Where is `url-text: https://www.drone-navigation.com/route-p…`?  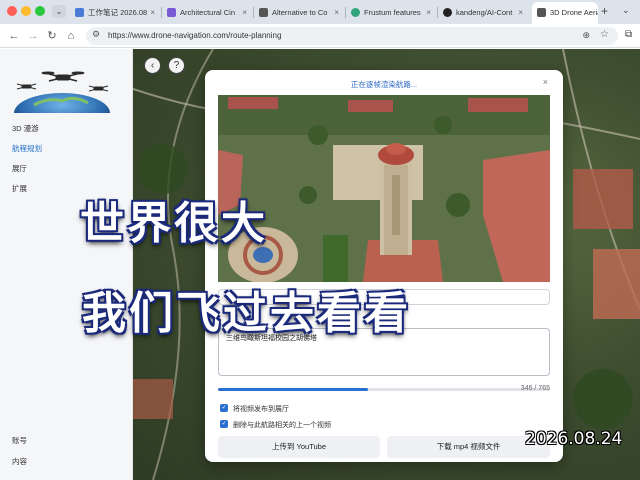 url-text: https://www.drone-navigation.com/route-p… is located at coordinates (194, 36).